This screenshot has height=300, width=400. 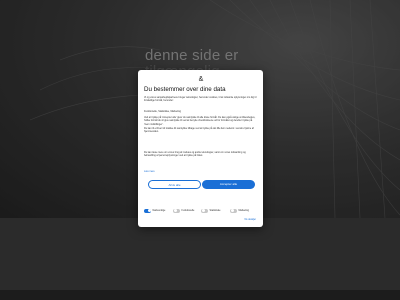 I want to click on toggle-necessary: Nødvendige, so click(x=154, y=210).